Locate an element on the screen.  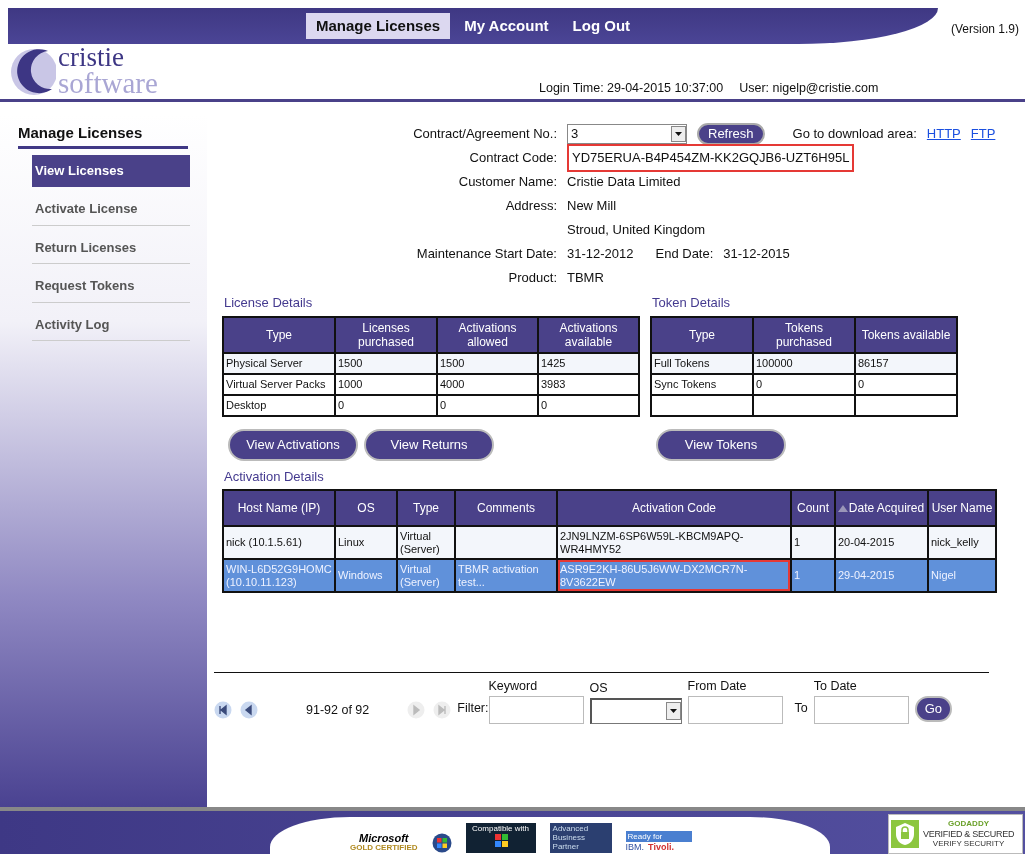
go-button: Go is located at coordinates (933, 708).